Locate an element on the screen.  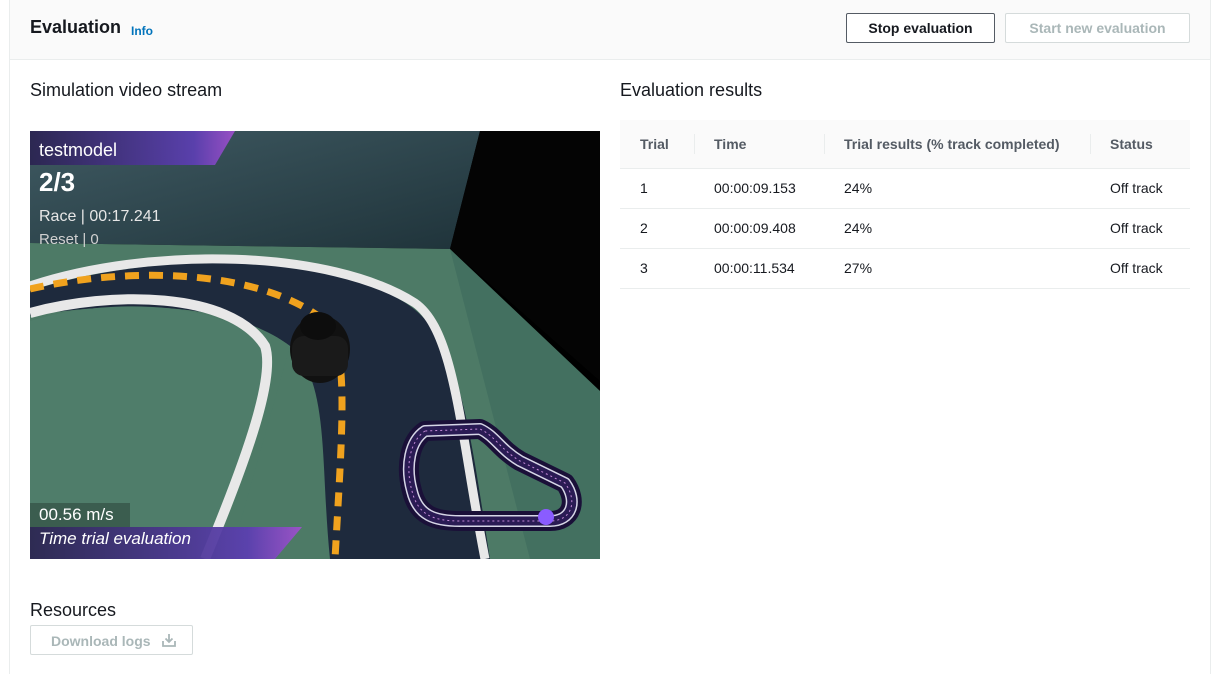
resources-title: Resources is located at coordinates (73, 610).